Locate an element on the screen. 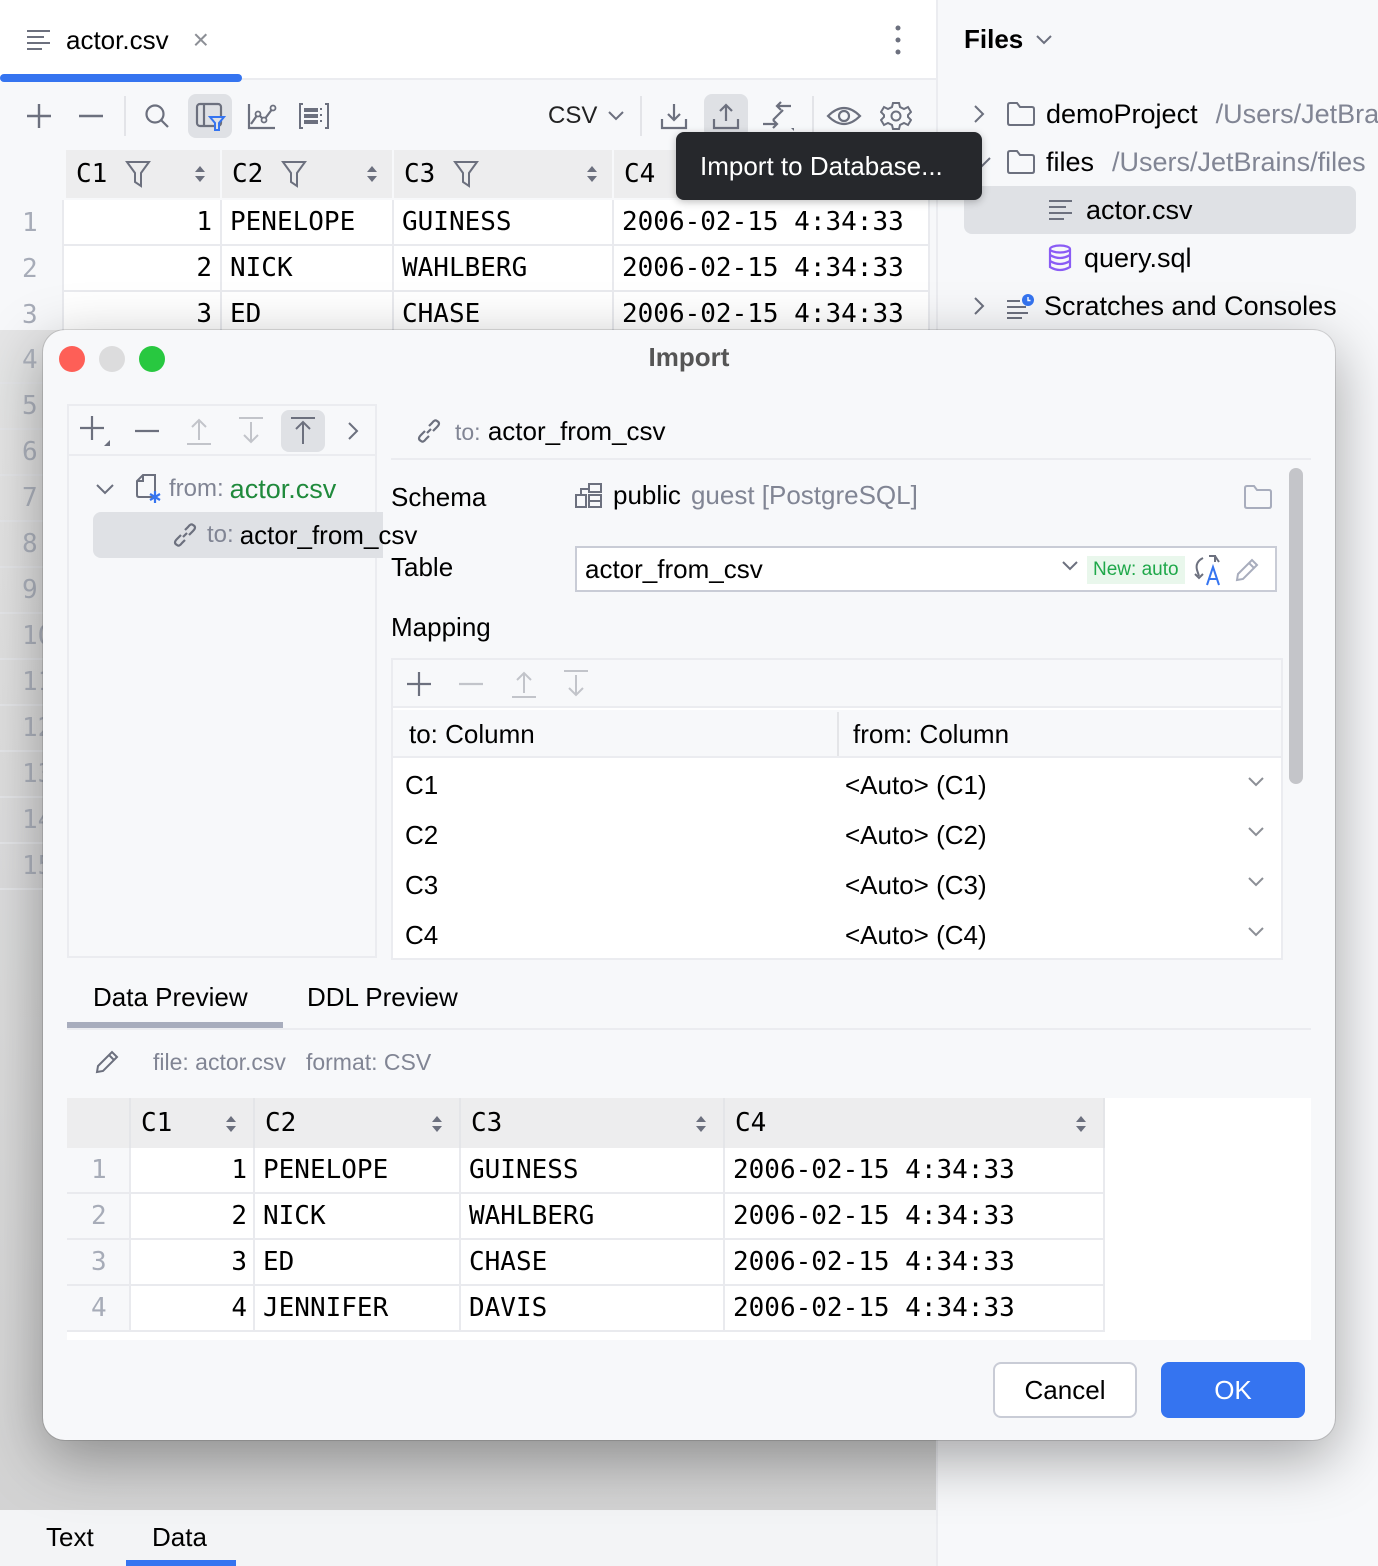 The width and height of the screenshot is (1378, 1566). cell-c3: CHASE is located at coordinates (593, 1262).